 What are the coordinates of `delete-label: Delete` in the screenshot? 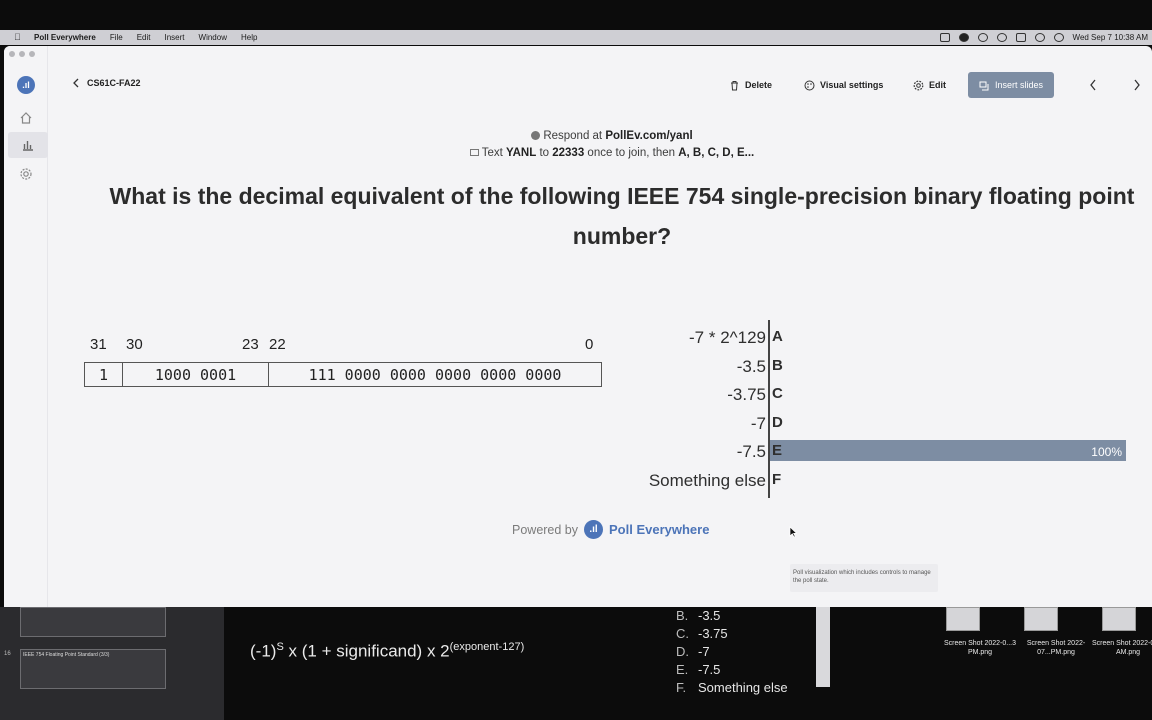 It's located at (759, 85).